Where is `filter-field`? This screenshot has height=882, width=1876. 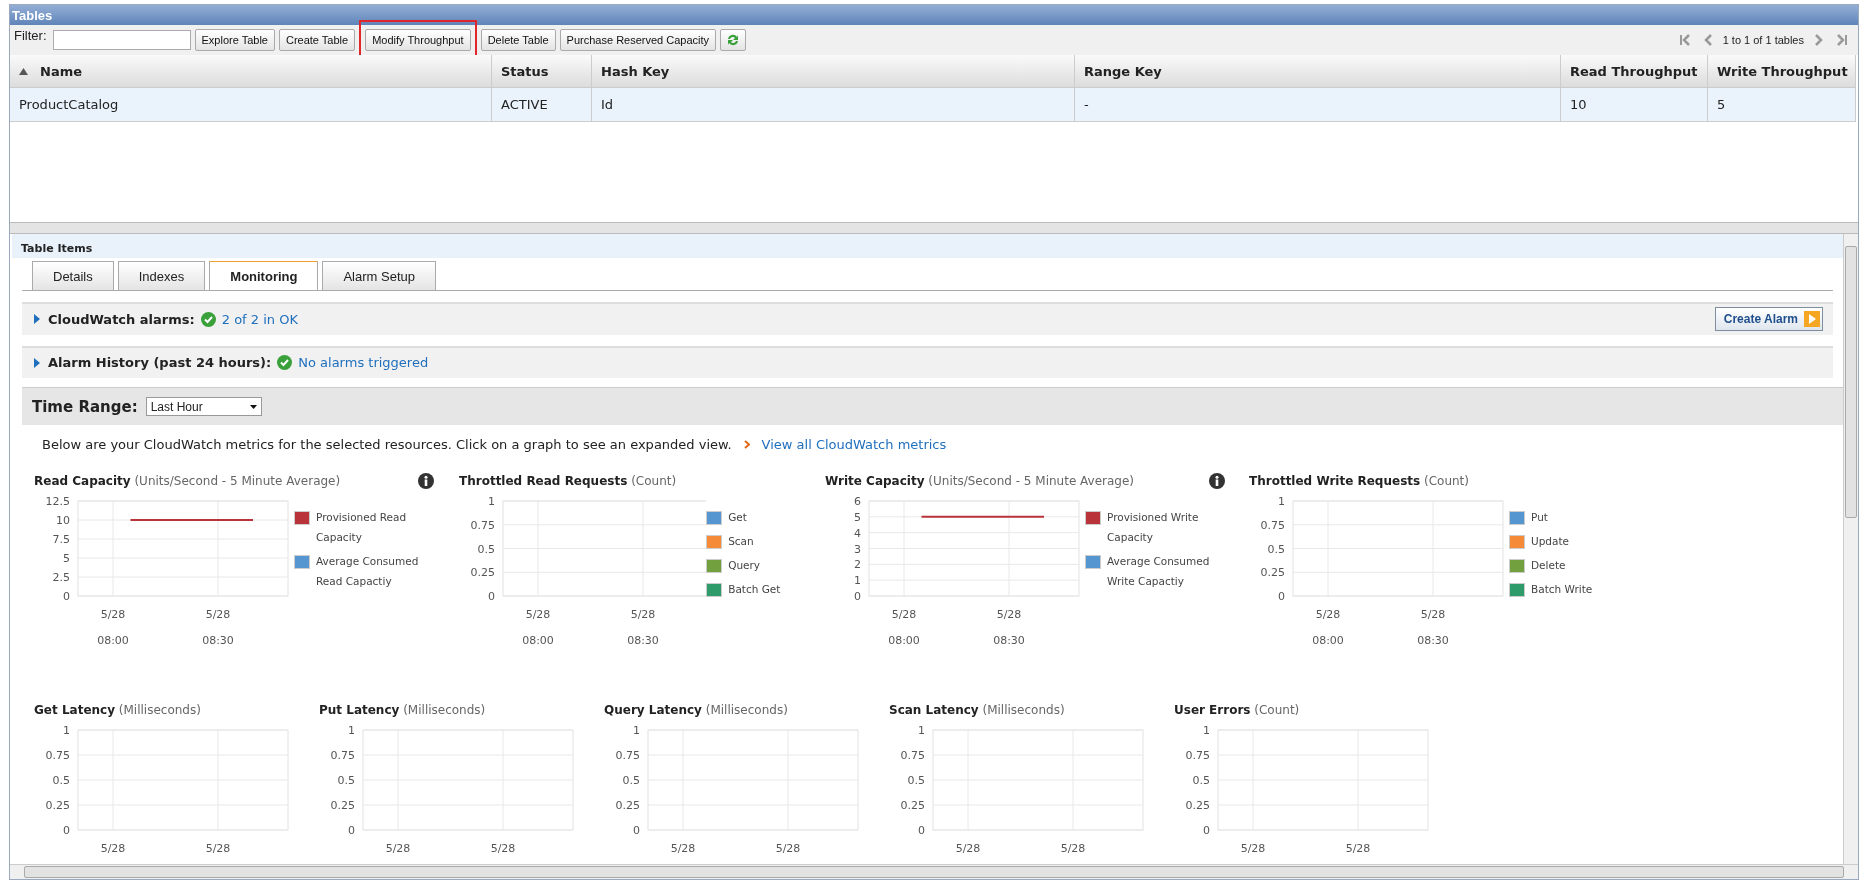 filter-field is located at coordinates (121, 40).